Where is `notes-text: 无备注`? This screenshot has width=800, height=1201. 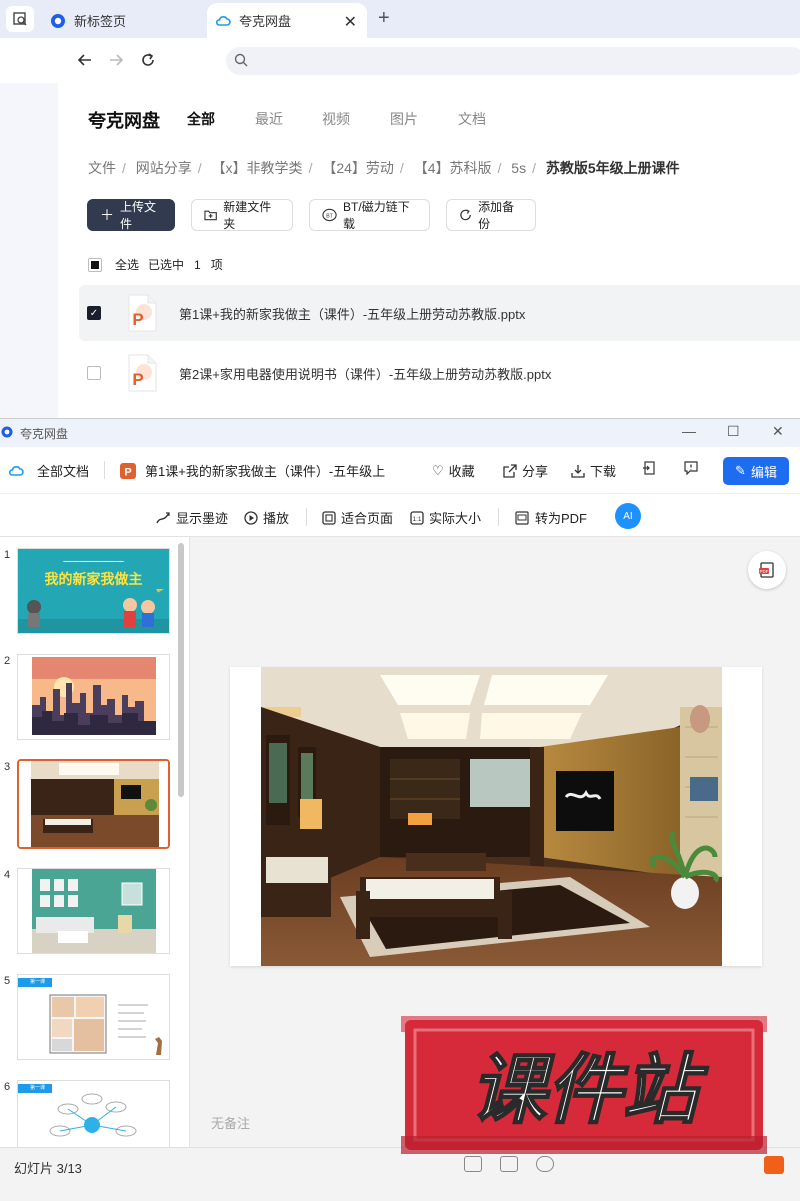
notes-text: 无备注 is located at coordinates (231, 1123).